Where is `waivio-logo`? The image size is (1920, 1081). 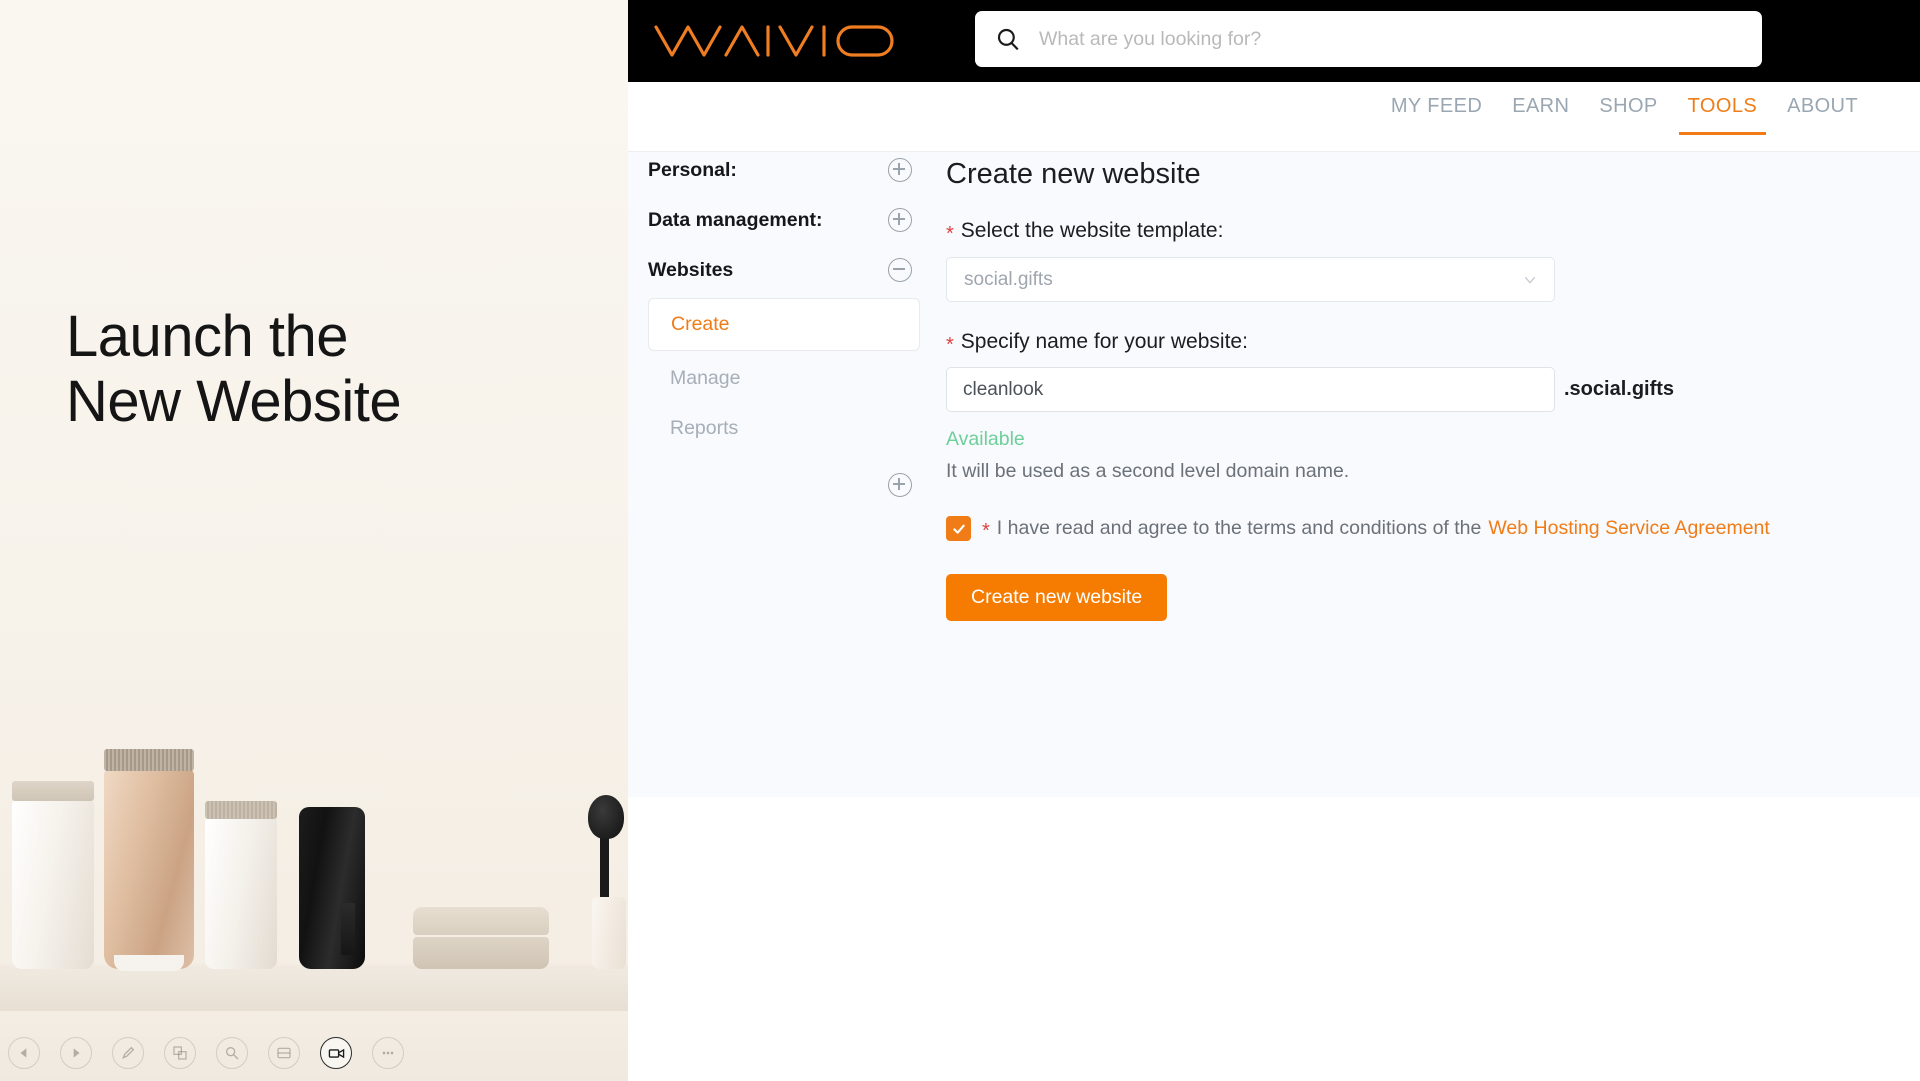
waivio-logo is located at coordinates (775, 41).